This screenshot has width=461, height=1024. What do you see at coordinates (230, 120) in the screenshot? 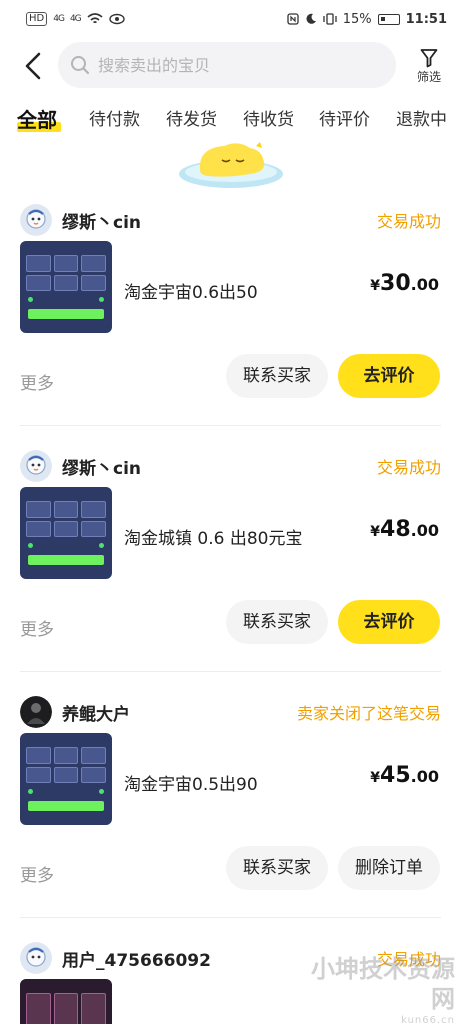
I see `order-tabs: 全部 待付款 待发货 待收货 待评价 退款中` at bounding box center [230, 120].